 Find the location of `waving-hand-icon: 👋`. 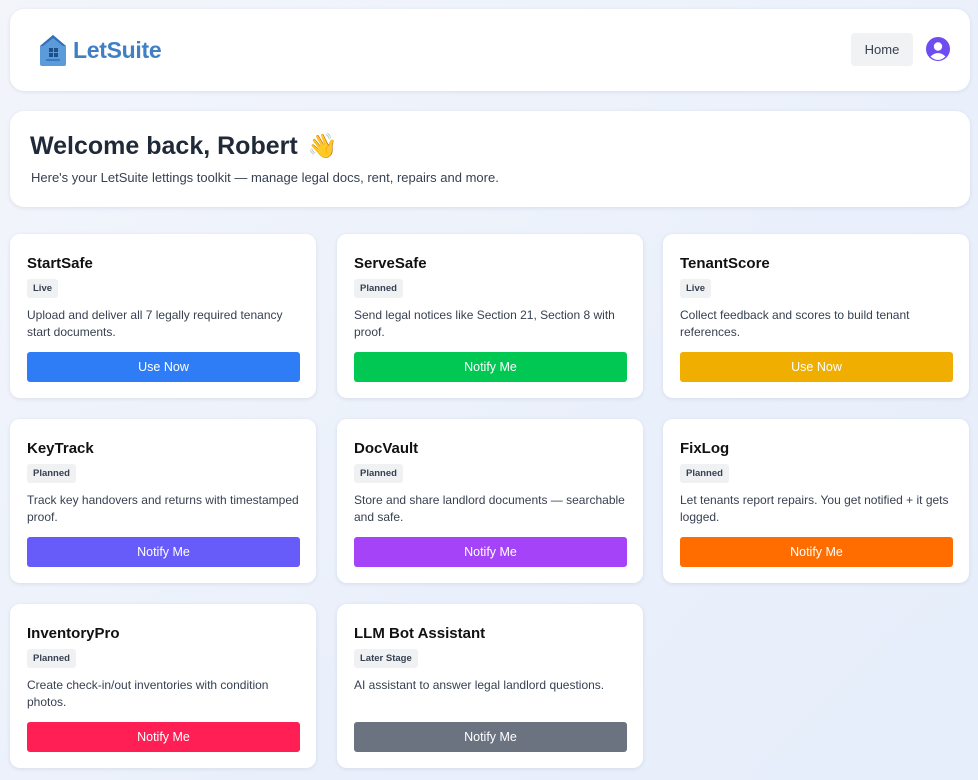

waving-hand-icon: 👋 is located at coordinates (322, 146).